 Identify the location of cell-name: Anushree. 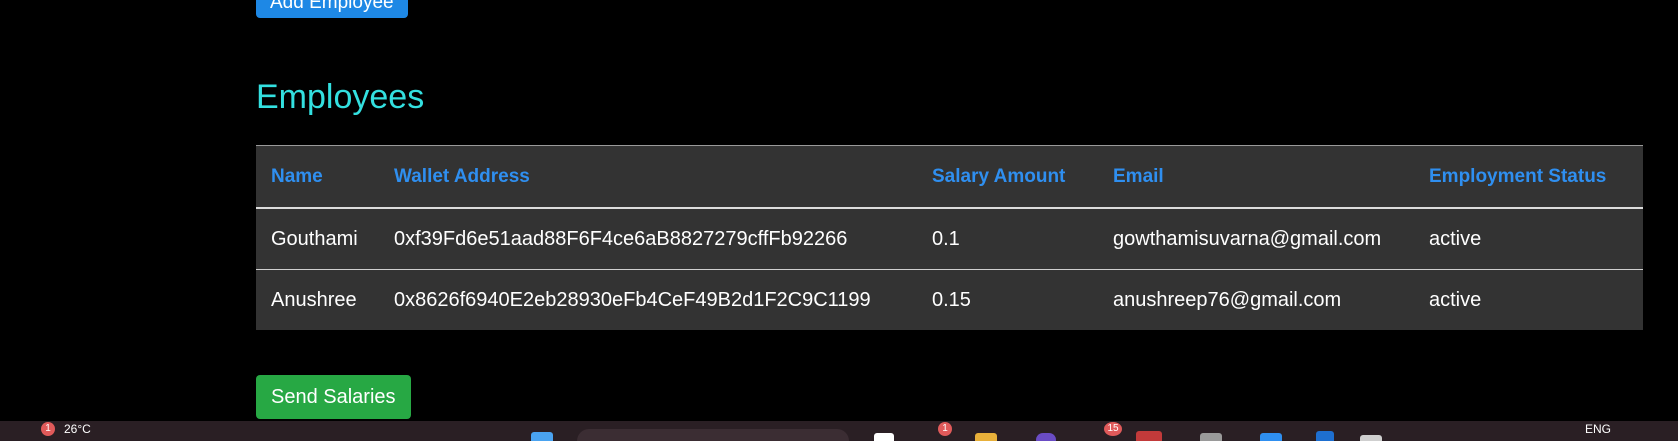
(314, 299).